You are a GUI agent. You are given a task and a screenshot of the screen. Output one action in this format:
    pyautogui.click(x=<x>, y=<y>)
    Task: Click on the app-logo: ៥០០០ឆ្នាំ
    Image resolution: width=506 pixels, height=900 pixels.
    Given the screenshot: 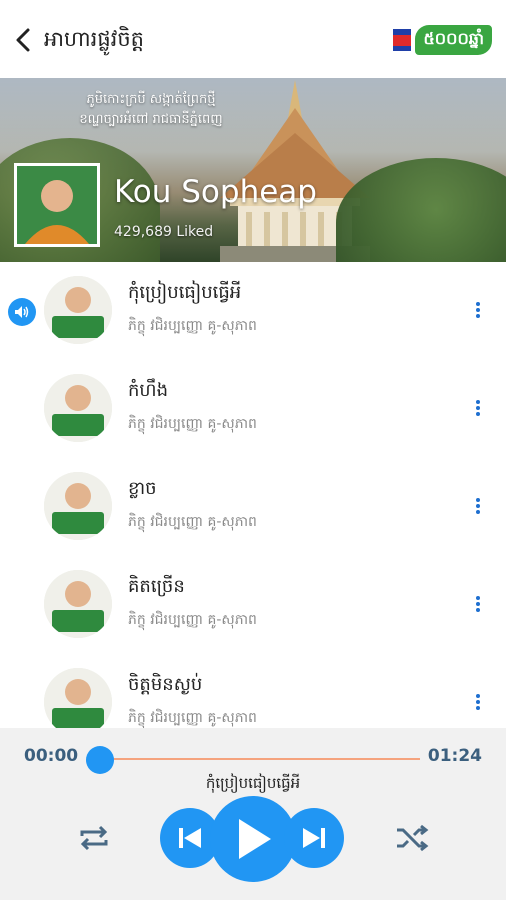 What is the action you would take?
    pyautogui.click(x=442, y=40)
    